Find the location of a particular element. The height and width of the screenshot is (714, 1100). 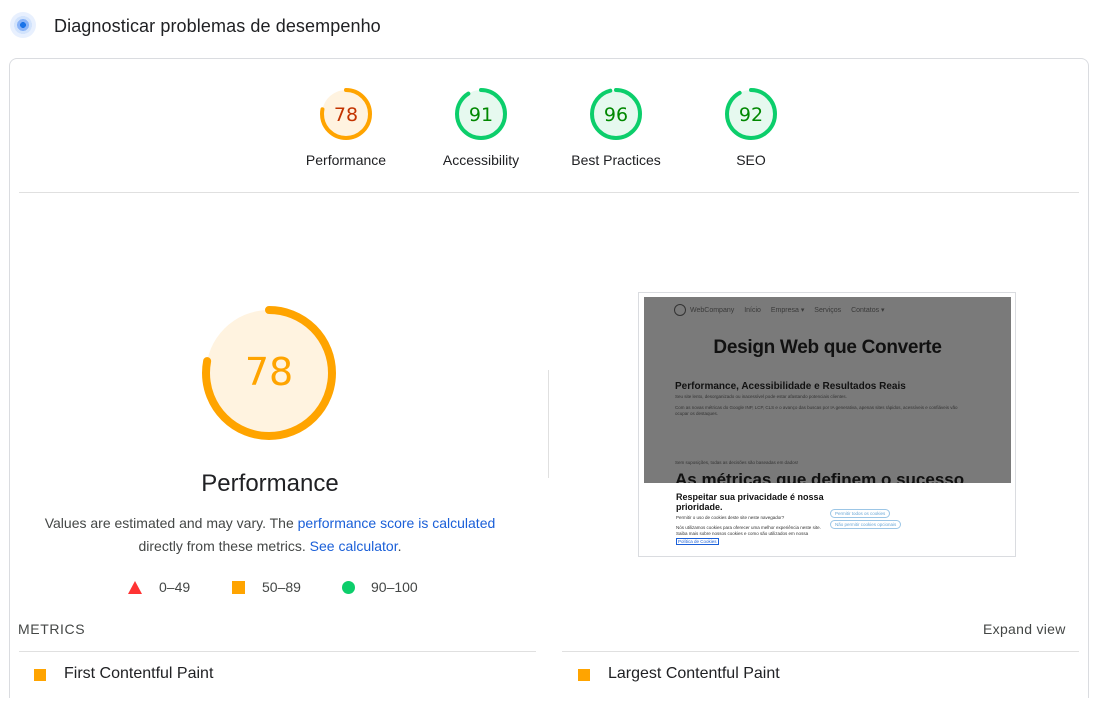

gauge-performance: 78 Performance is located at coordinates (346, 127).